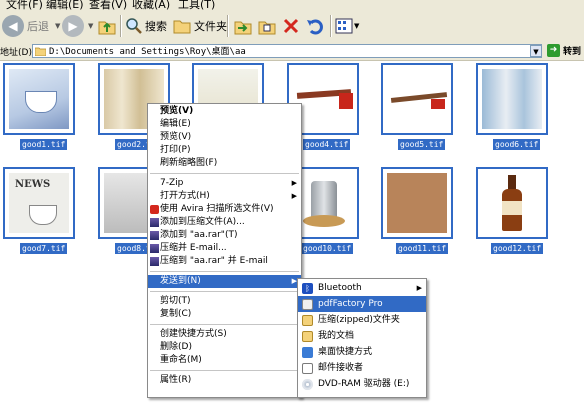  What do you see at coordinates (217, 209) in the screenshot?
I see `menu-item-label: 使用 Avira 扫描所选文件(V)` at bounding box center [217, 209].